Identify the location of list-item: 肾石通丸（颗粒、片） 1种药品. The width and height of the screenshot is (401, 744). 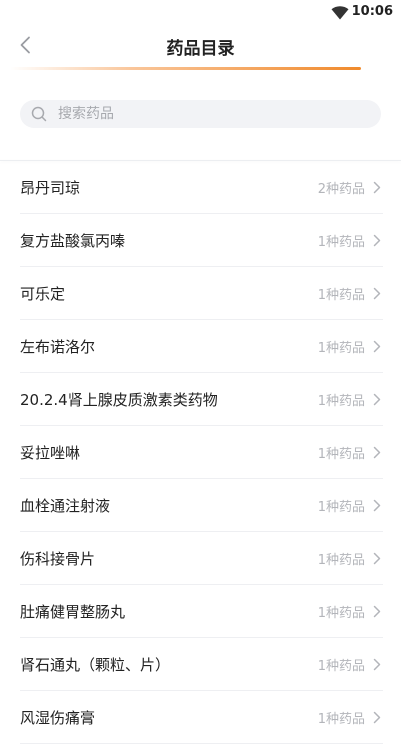
(201, 664).